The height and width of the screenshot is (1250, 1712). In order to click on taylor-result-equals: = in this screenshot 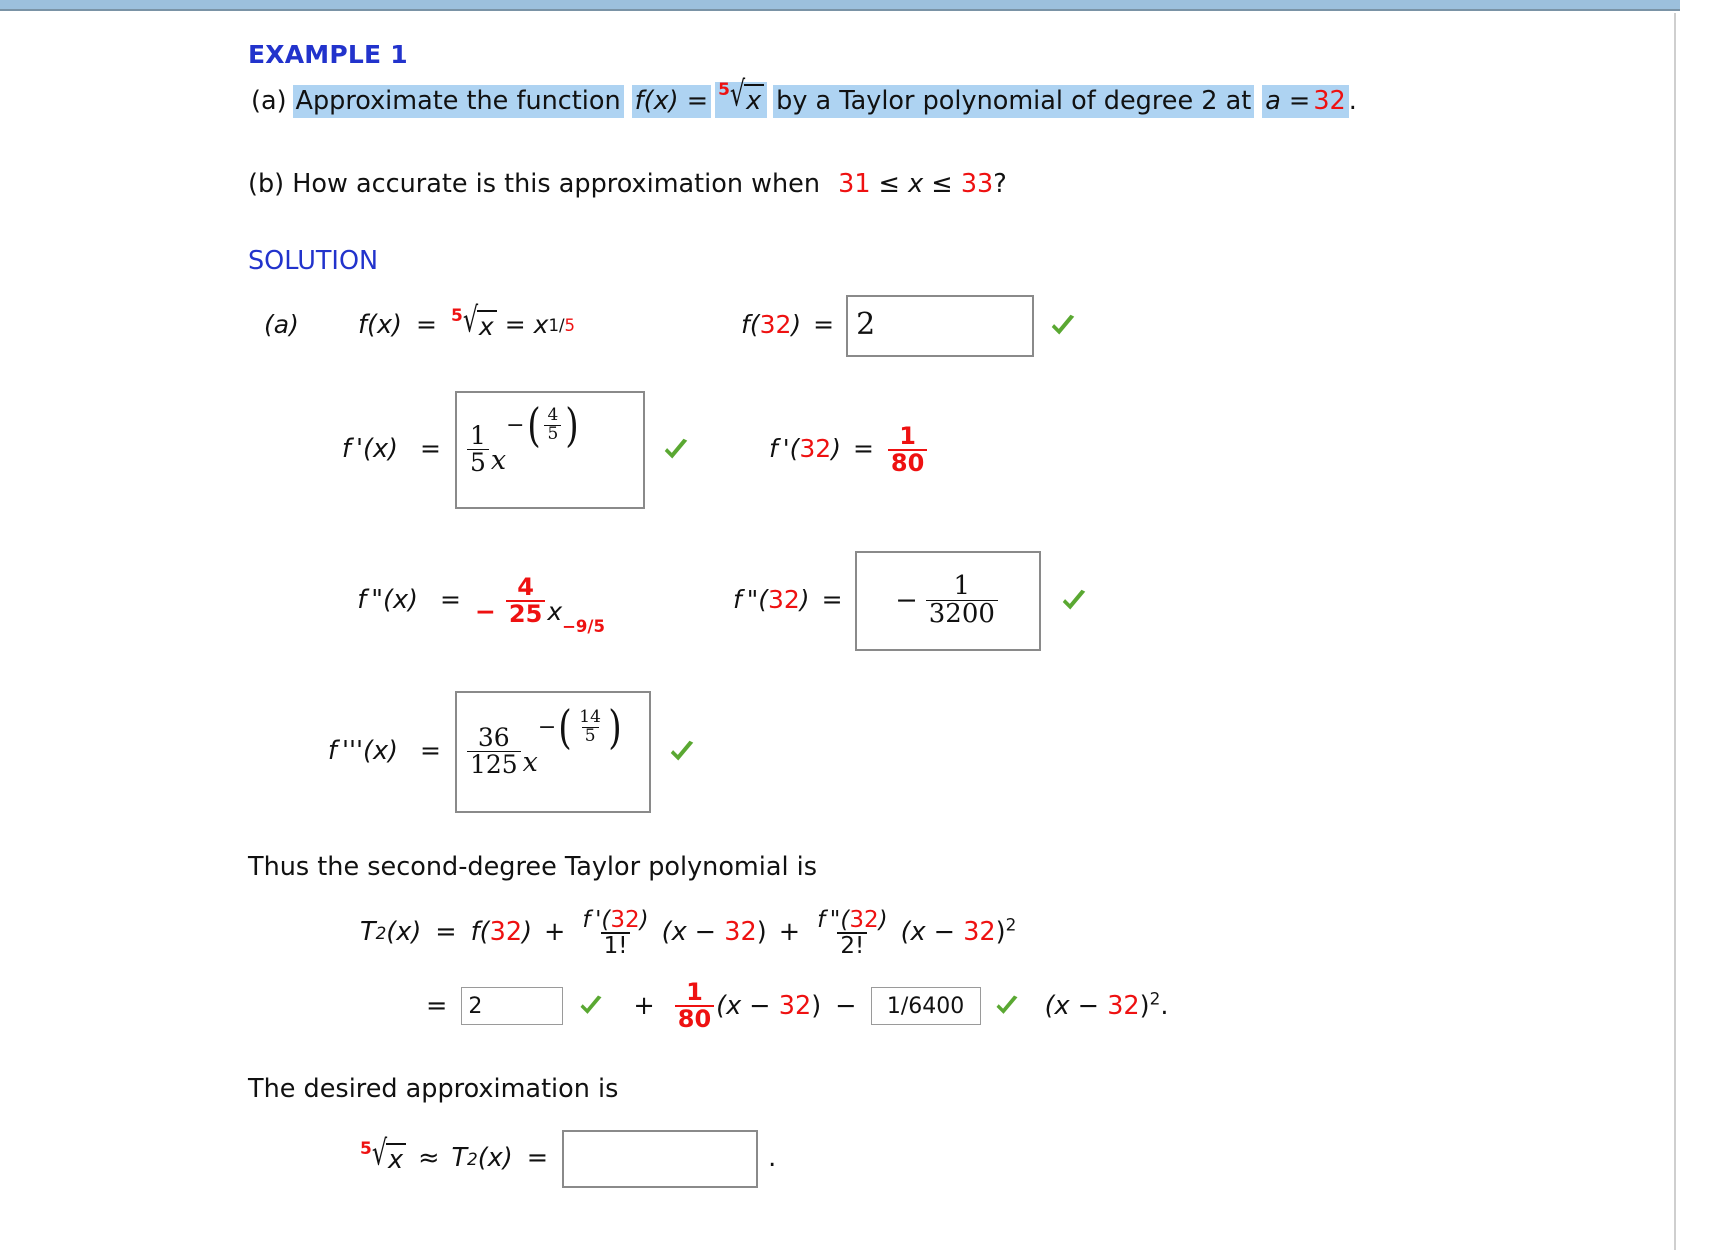, I will do `click(437, 1005)`.